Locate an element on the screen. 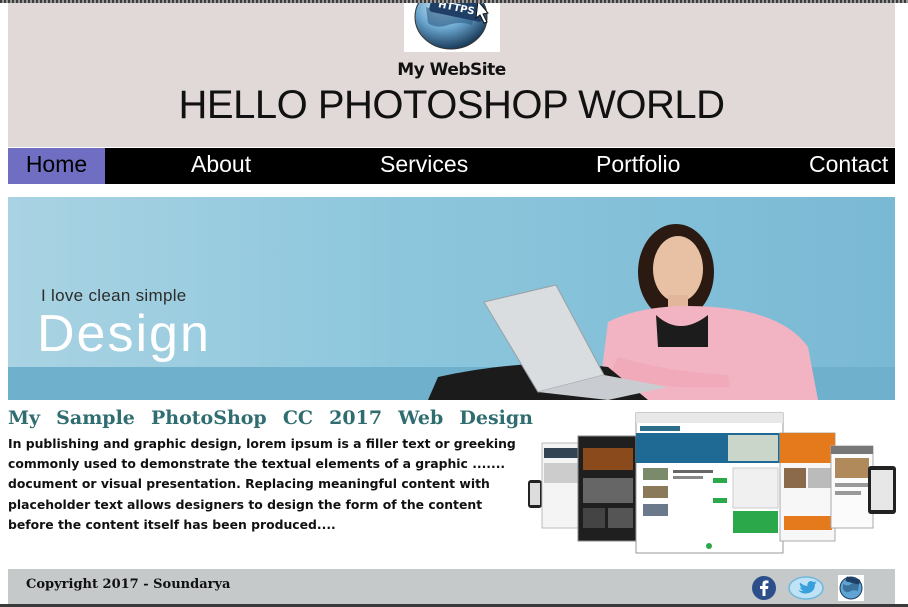 This screenshot has height=607, width=908. nav-item-about: About is located at coordinates (221, 166).